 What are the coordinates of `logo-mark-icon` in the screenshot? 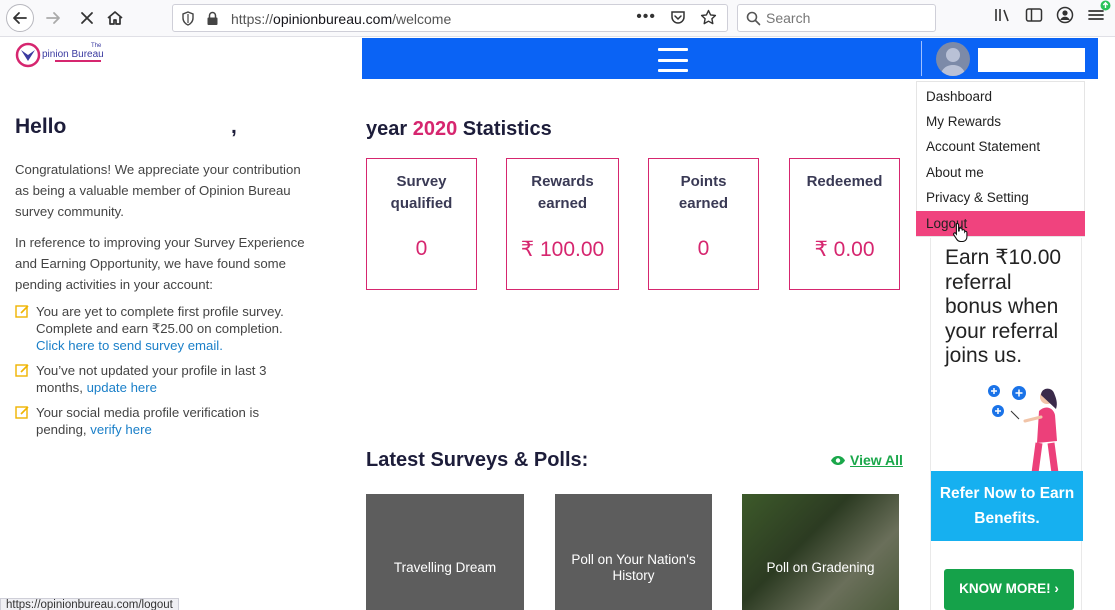 It's located at (28, 55).